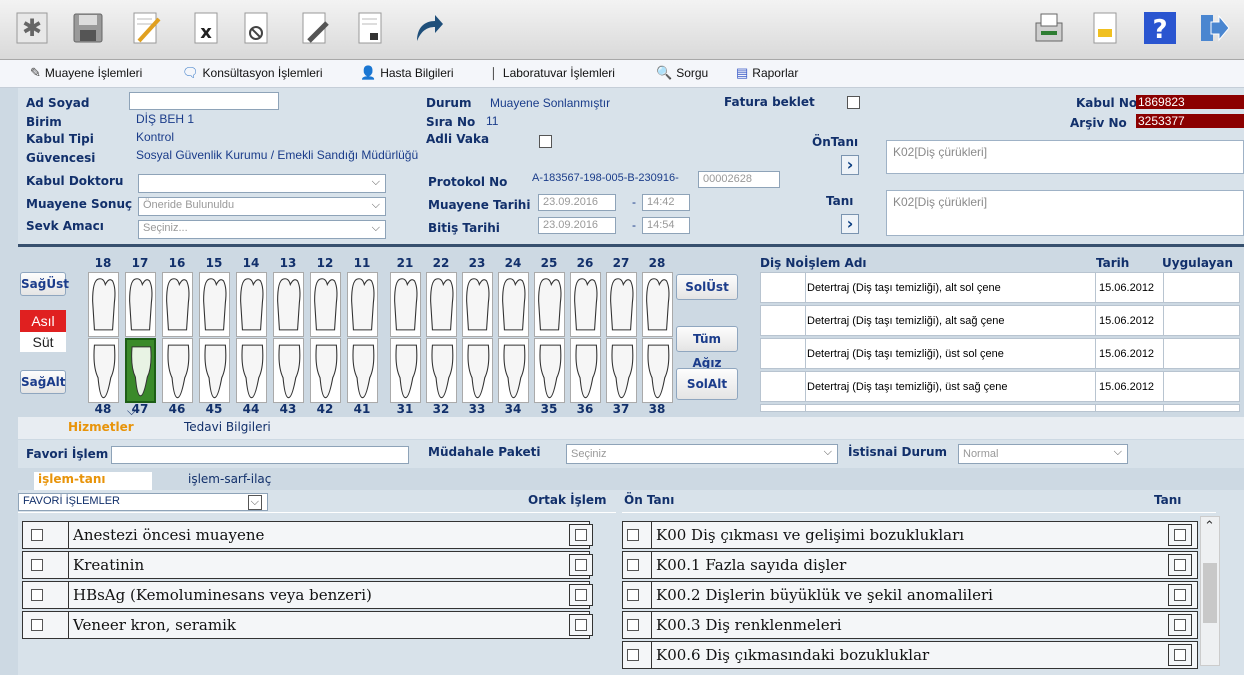 The image size is (1244, 675). Describe the element at coordinates (86, 73) in the screenshot. I see `menu-muayene-islemleri: ✎ Muayene İşlemleri` at that location.